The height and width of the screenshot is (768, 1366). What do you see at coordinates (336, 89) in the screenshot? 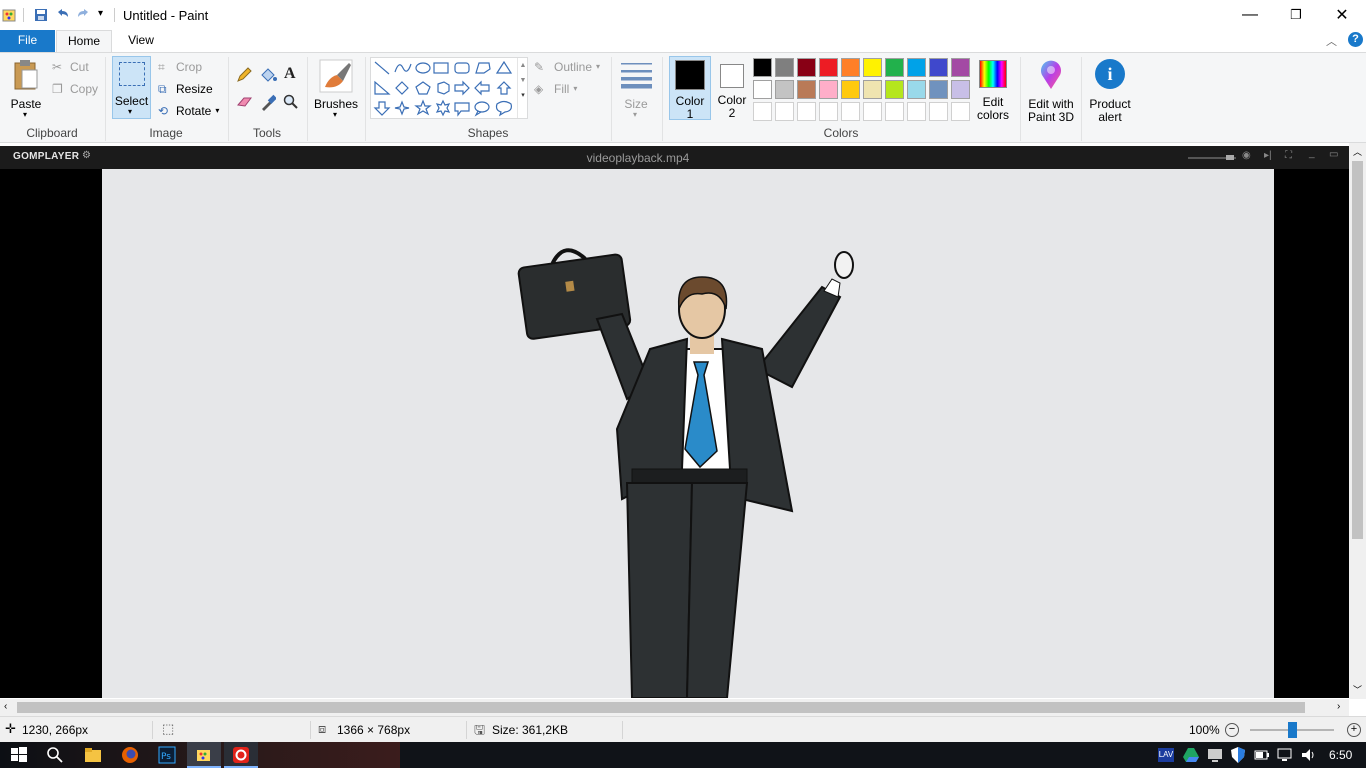
I see `brushes-button: Brushes ▾` at bounding box center [336, 89].